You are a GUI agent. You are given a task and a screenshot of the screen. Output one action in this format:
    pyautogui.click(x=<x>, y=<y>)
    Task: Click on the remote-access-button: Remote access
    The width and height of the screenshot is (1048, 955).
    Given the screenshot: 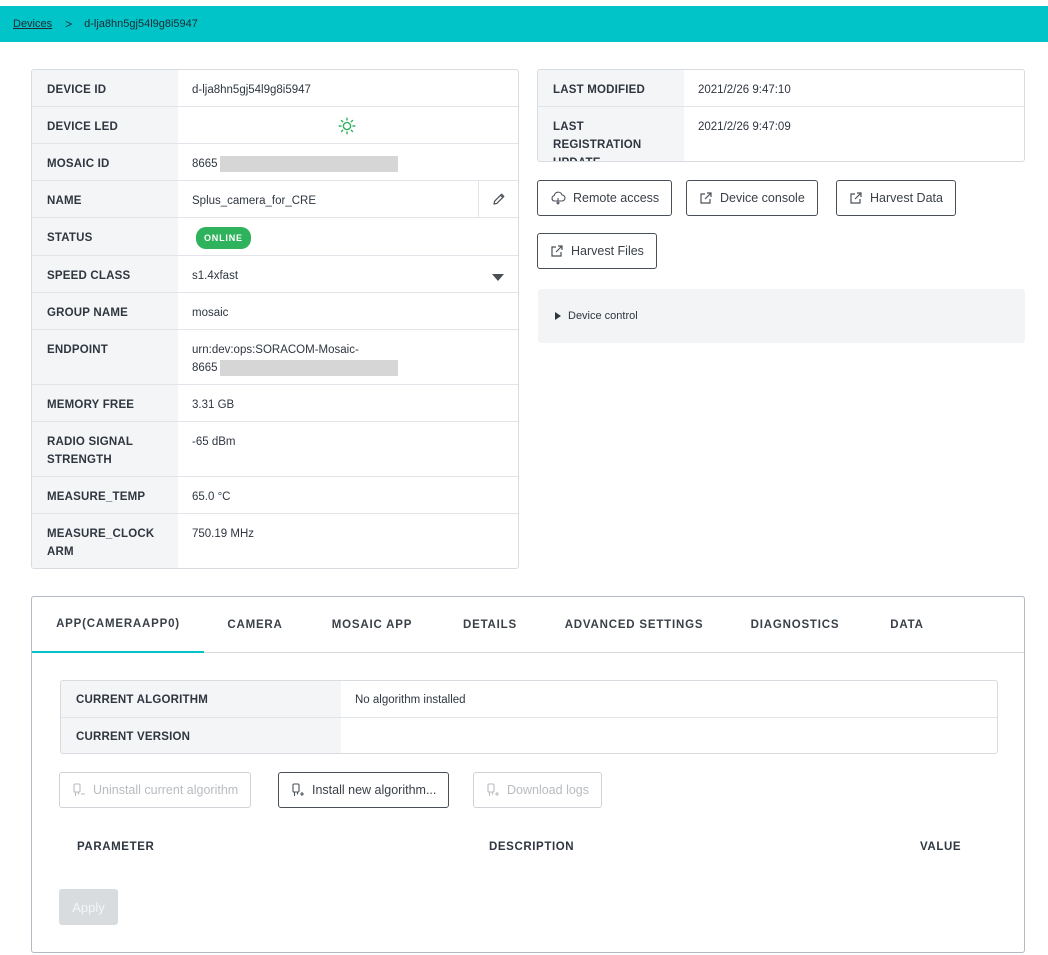 What is the action you would take?
    pyautogui.click(x=605, y=198)
    